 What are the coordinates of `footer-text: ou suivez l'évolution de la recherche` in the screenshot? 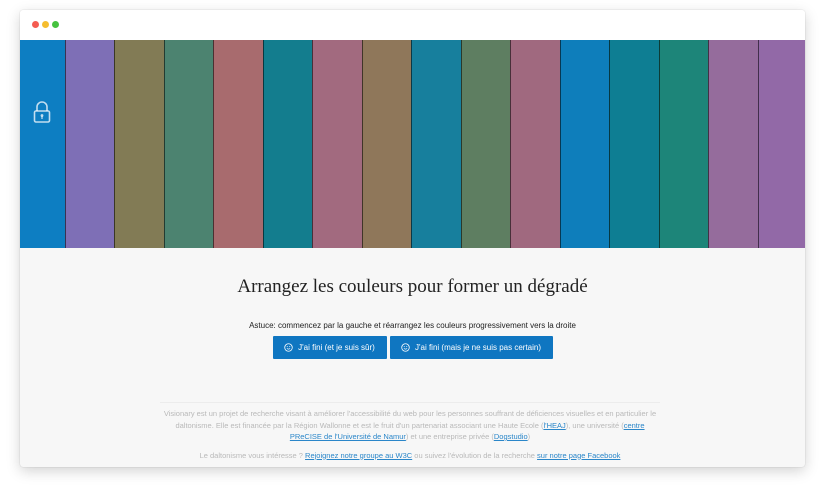 It's located at (475, 455).